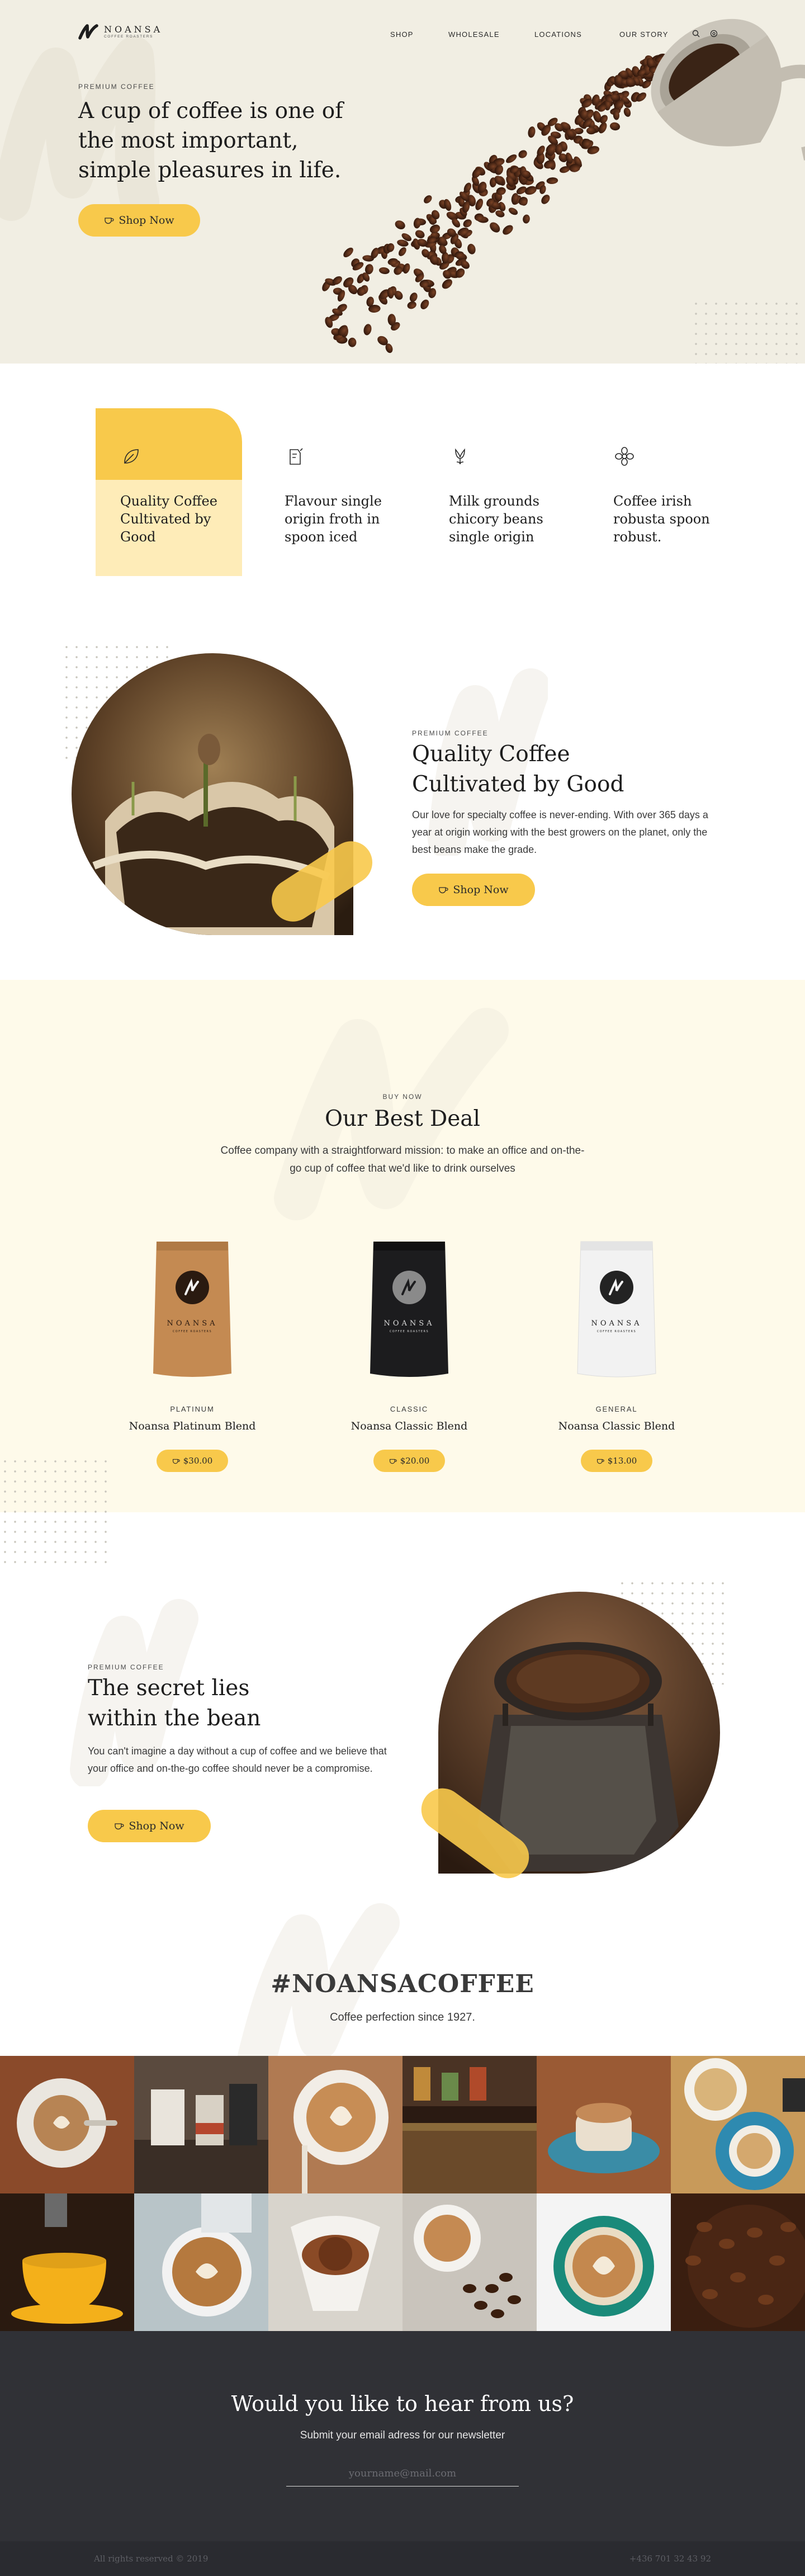 The width and height of the screenshot is (805, 2576). Describe the element at coordinates (419, 34) in the screenshot. I see `nav-item-shop: SHOP` at that location.